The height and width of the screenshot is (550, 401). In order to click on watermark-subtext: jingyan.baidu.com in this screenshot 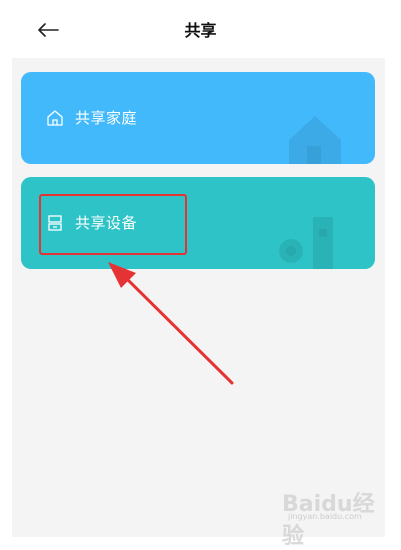, I will do `click(325, 516)`.